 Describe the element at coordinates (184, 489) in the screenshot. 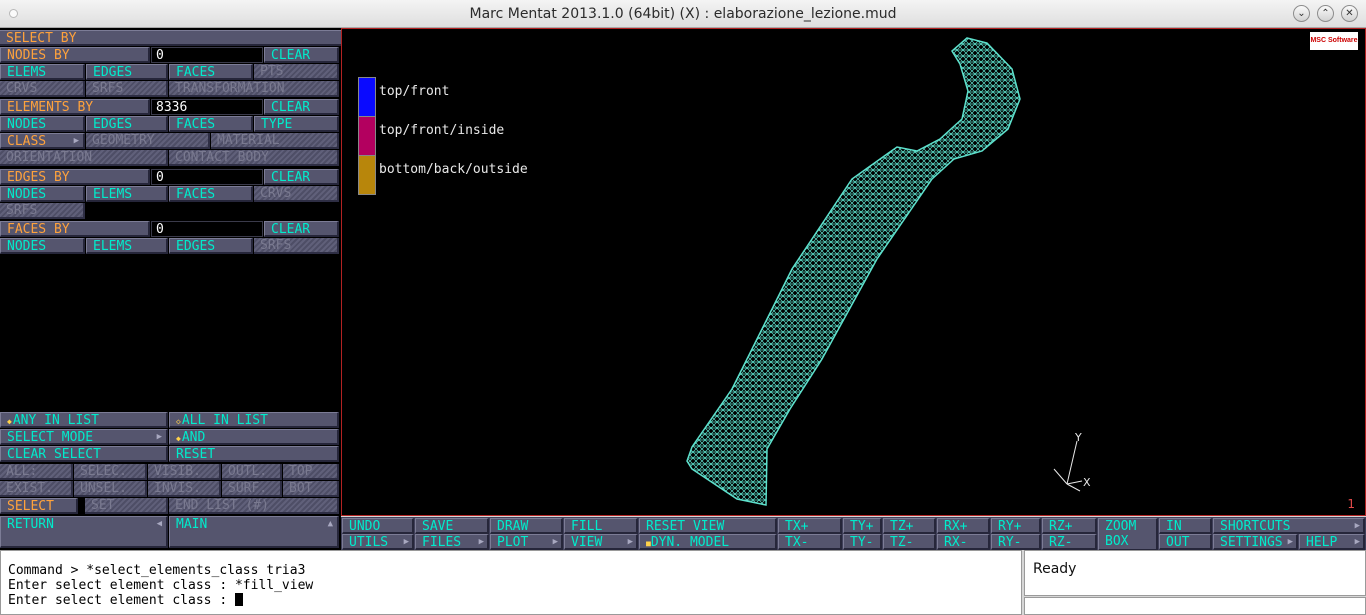

I see `grid-invis-button: INVIS.` at that location.